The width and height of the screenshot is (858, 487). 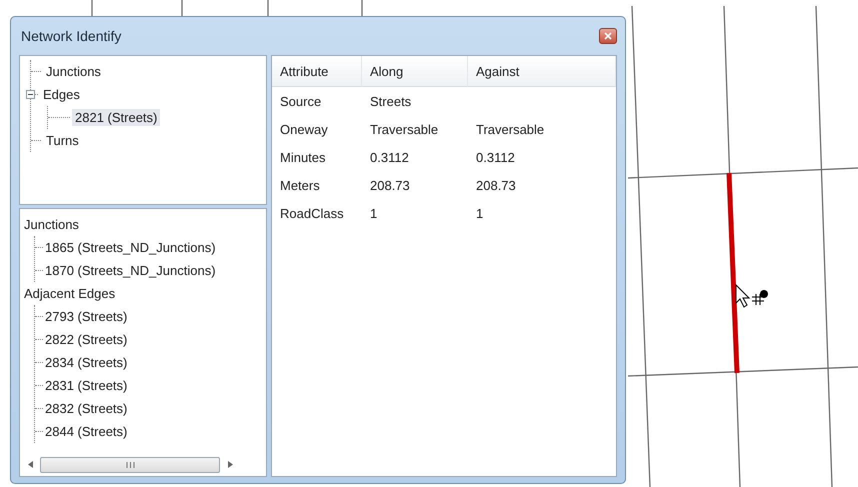 I want to click on list-item: 2834 (Streets), so click(x=86, y=362).